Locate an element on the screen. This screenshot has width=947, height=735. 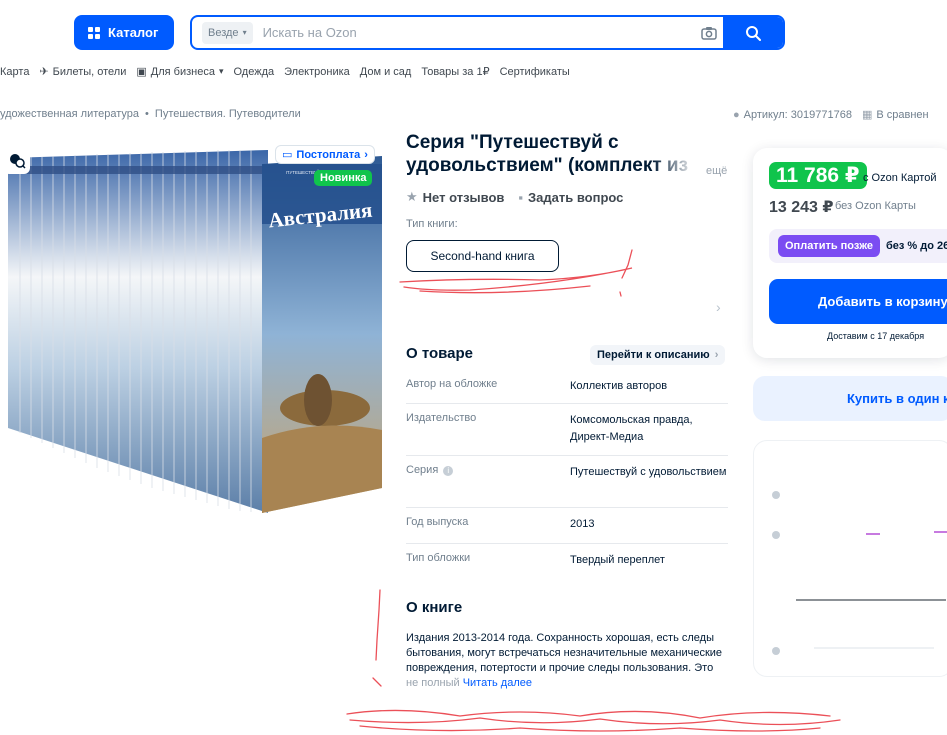
reviews-label: Нет отзывов is located at coordinates (463, 197).